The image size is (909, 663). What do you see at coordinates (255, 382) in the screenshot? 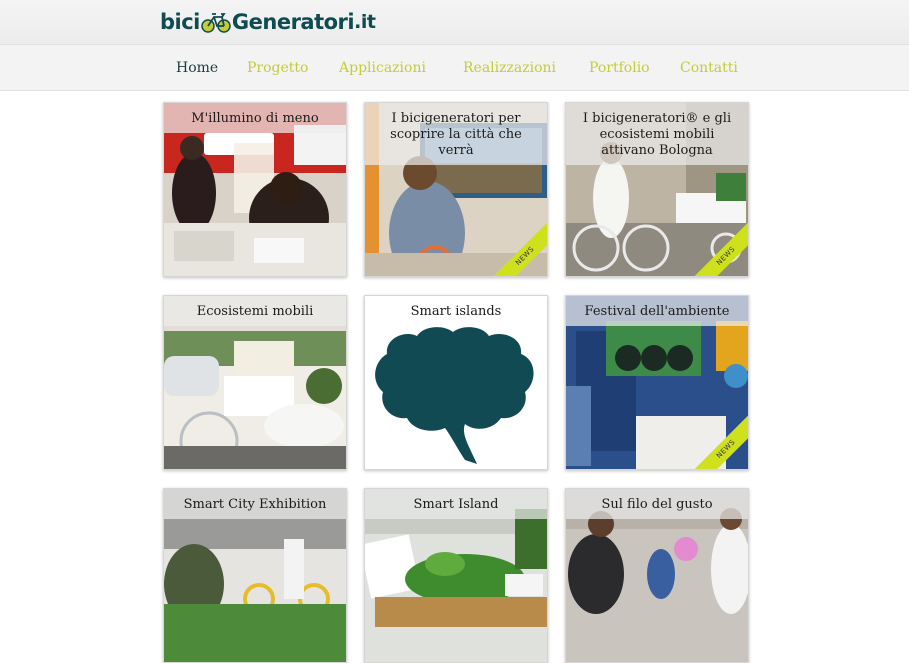
I see `tile-ecosistemi-mobili: Ecosistemi mobili` at bounding box center [255, 382].